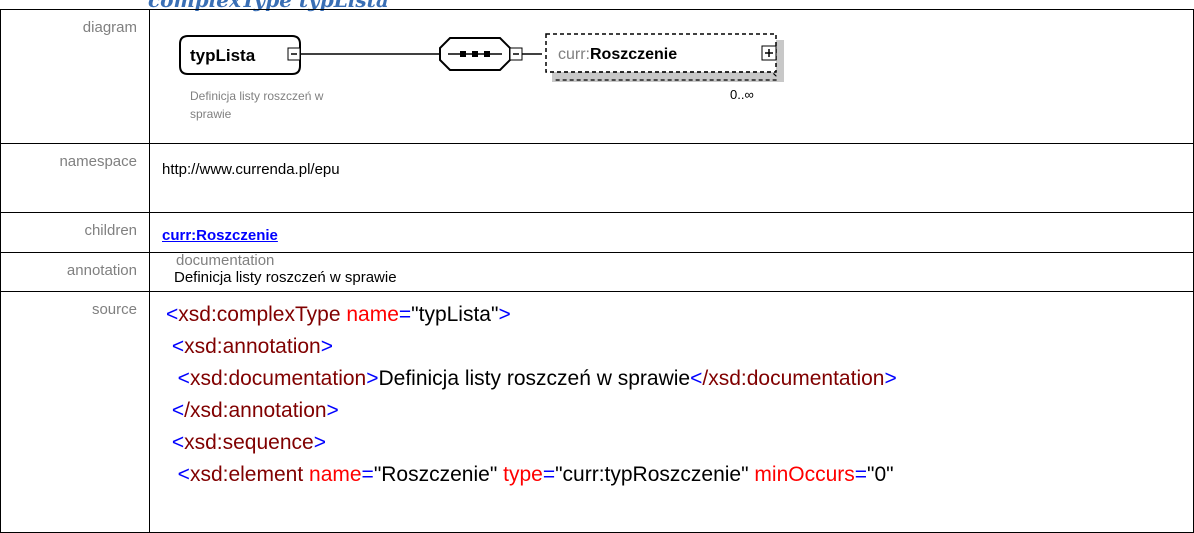 Image resolution: width=1194 pixels, height=533 pixels. What do you see at coordinates (268, 6) in the screenshot?
I see `page-heading: complexType typLista` at bounding box center [268, 6].